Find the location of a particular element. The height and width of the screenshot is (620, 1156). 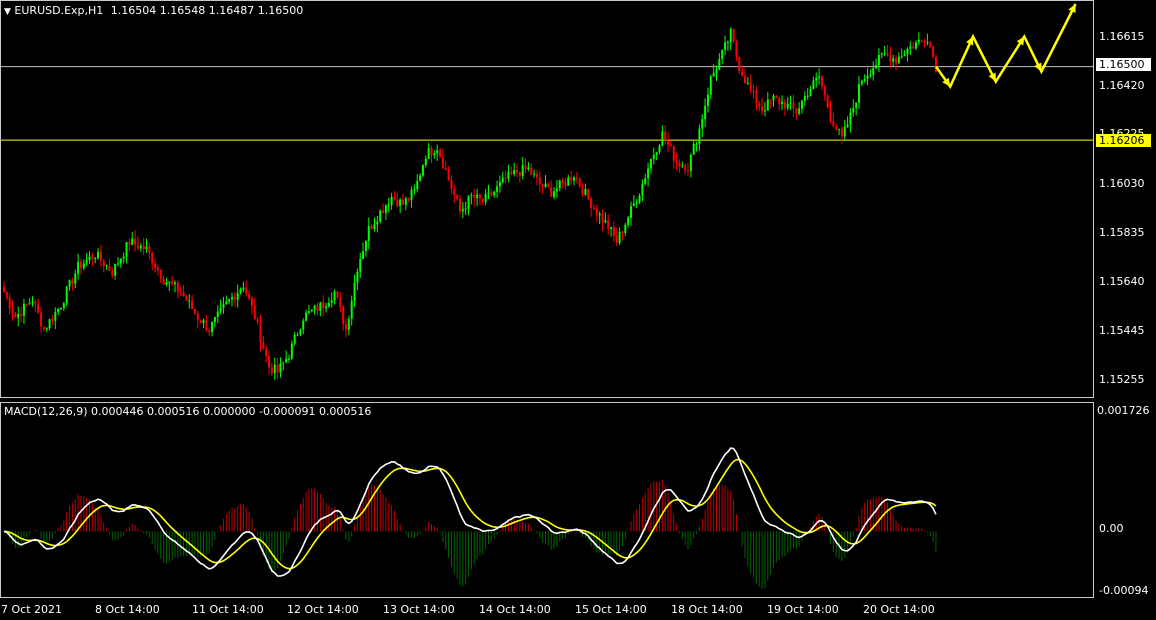

current-price-label: 1.16500 is located at coordinates (1123, 64).